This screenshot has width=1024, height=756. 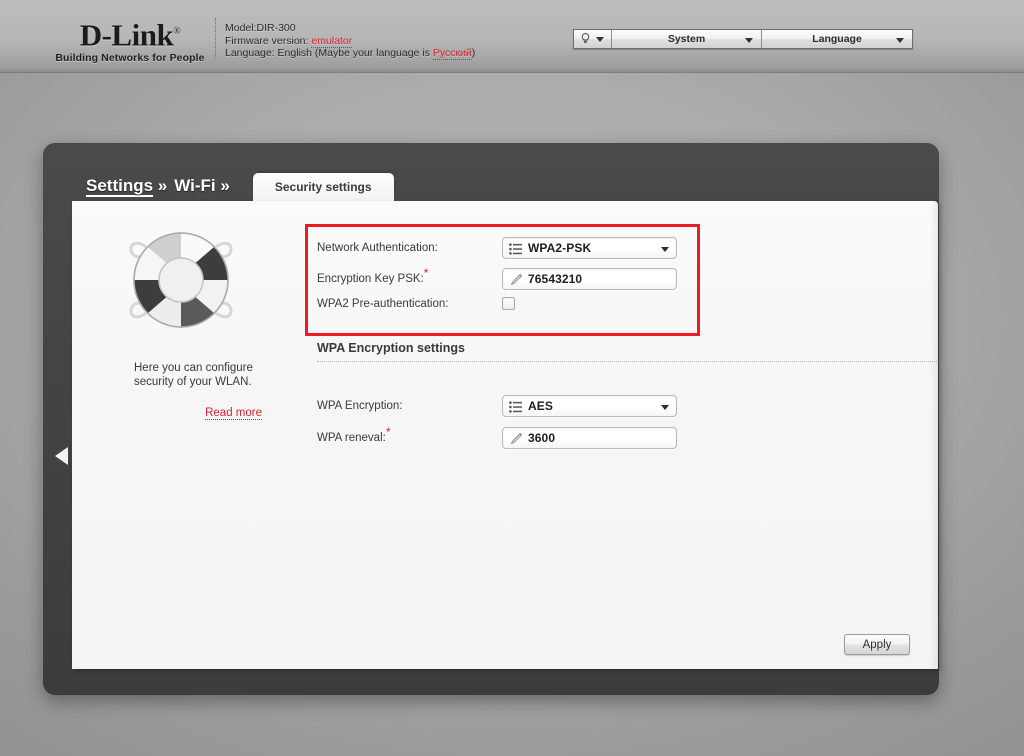 I want to click on breadcrumb-settings: Settings », so click(x=126, y=188).